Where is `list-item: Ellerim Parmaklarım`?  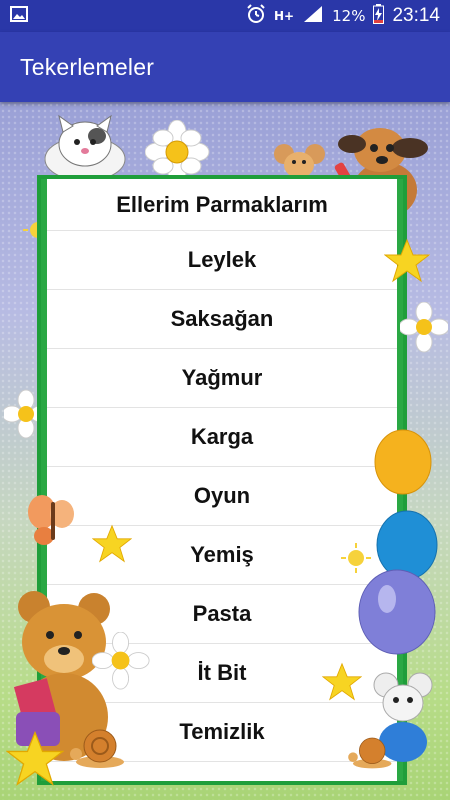
list-item: Ellerim Parmaklarım is located at coordinates (222, 205).